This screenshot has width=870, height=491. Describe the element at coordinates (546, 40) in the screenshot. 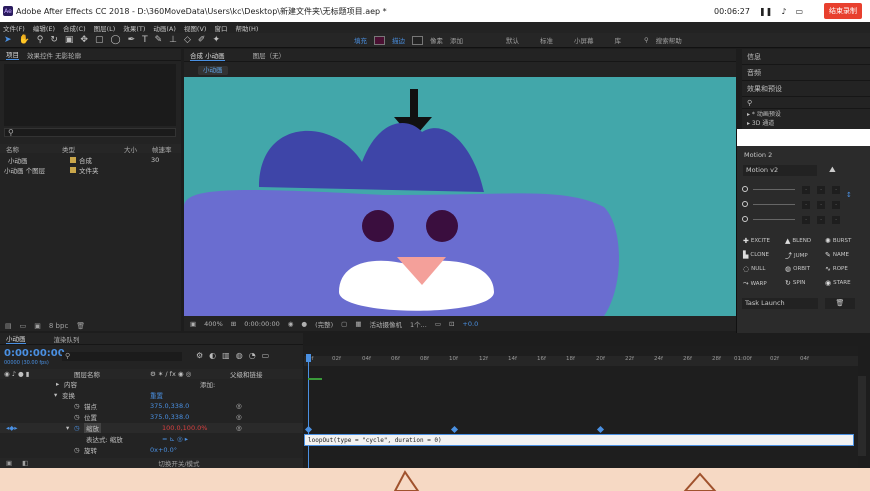

I see `workspace-standard: 标准` at that location.